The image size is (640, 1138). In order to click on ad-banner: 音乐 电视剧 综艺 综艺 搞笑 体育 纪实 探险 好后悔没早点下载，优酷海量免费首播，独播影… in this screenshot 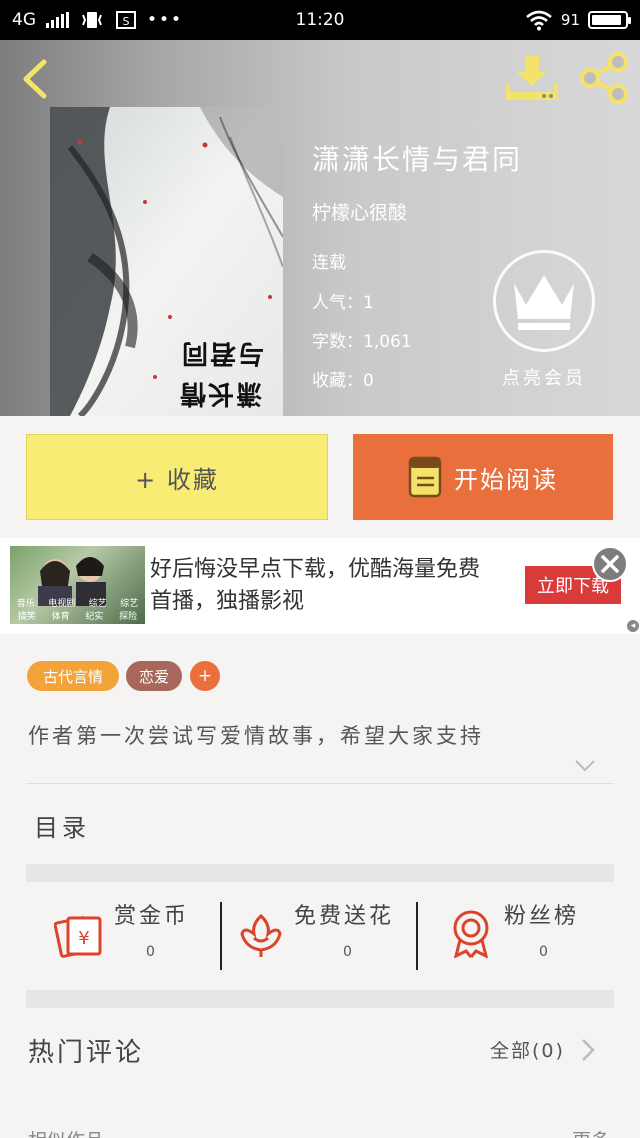, I will do `click(320, 586)`.